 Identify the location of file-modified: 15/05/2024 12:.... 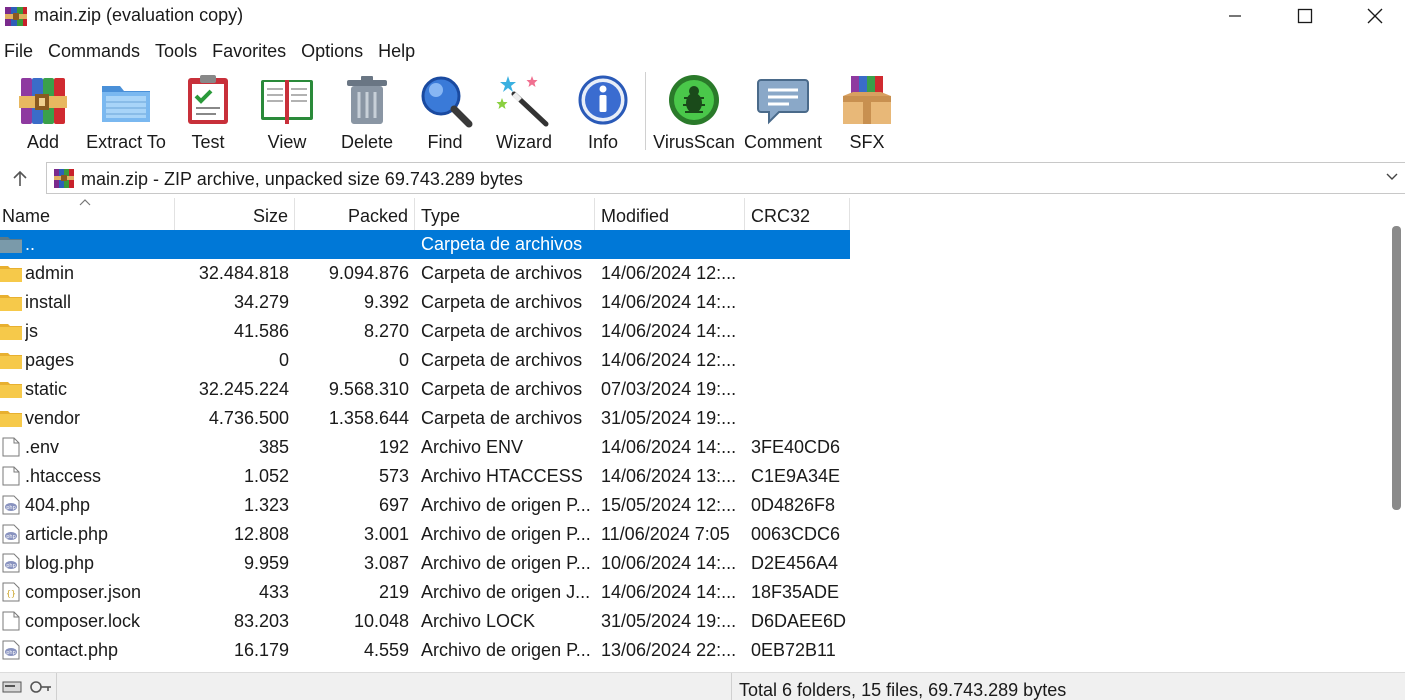
(669, 505).